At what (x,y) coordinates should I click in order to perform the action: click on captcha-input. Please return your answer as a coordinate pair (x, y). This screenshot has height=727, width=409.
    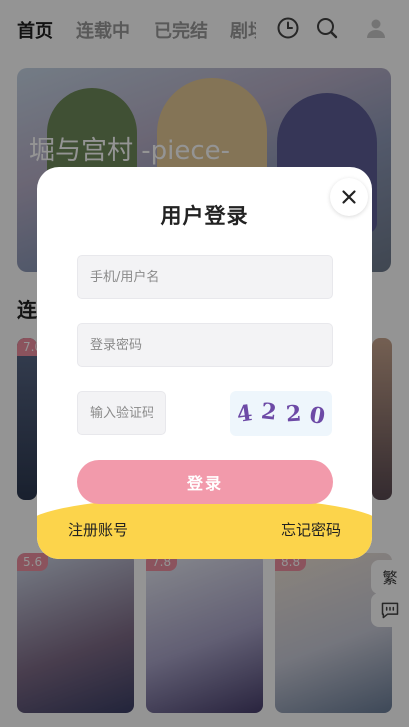
    Looking at the image, I should click on (121, 413).